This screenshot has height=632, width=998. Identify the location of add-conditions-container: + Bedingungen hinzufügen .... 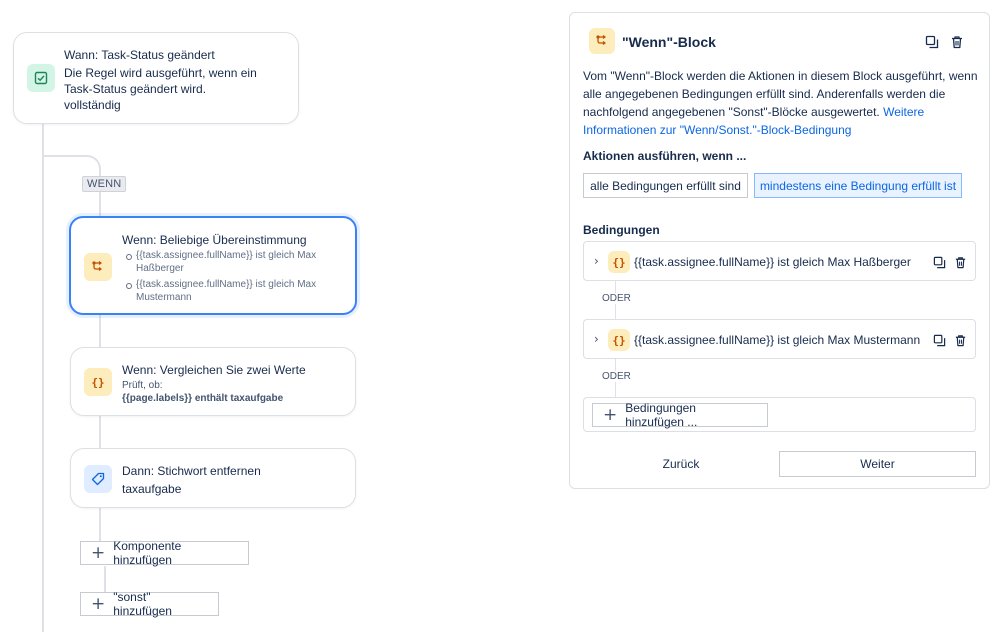
(779, 414).